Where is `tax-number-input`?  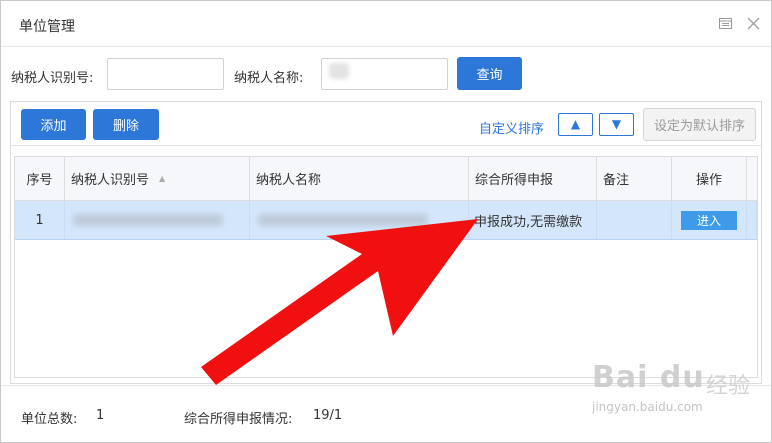
tax-number-input is located at coordinates (165, 74).